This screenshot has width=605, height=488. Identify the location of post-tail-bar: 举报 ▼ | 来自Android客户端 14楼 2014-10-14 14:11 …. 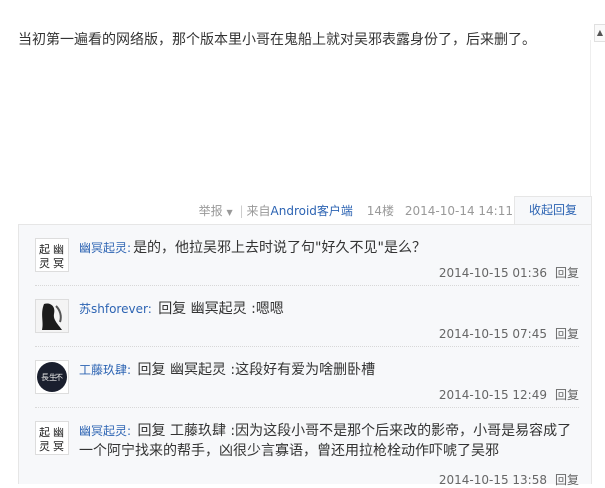
(302, 210).